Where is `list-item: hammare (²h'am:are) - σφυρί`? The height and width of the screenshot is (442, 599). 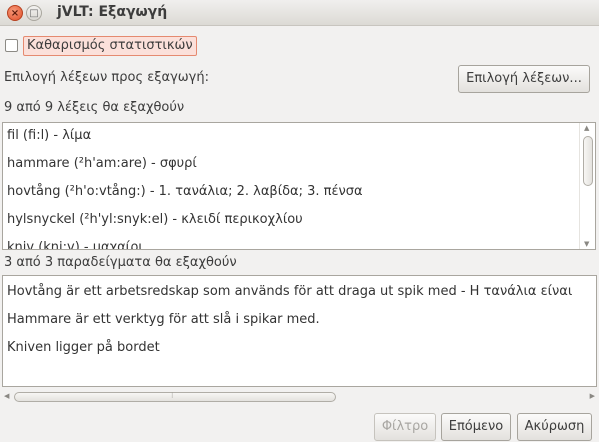
list-item: hammare (²h'am:are) - σφυρί is located at coordinates (102, 163).